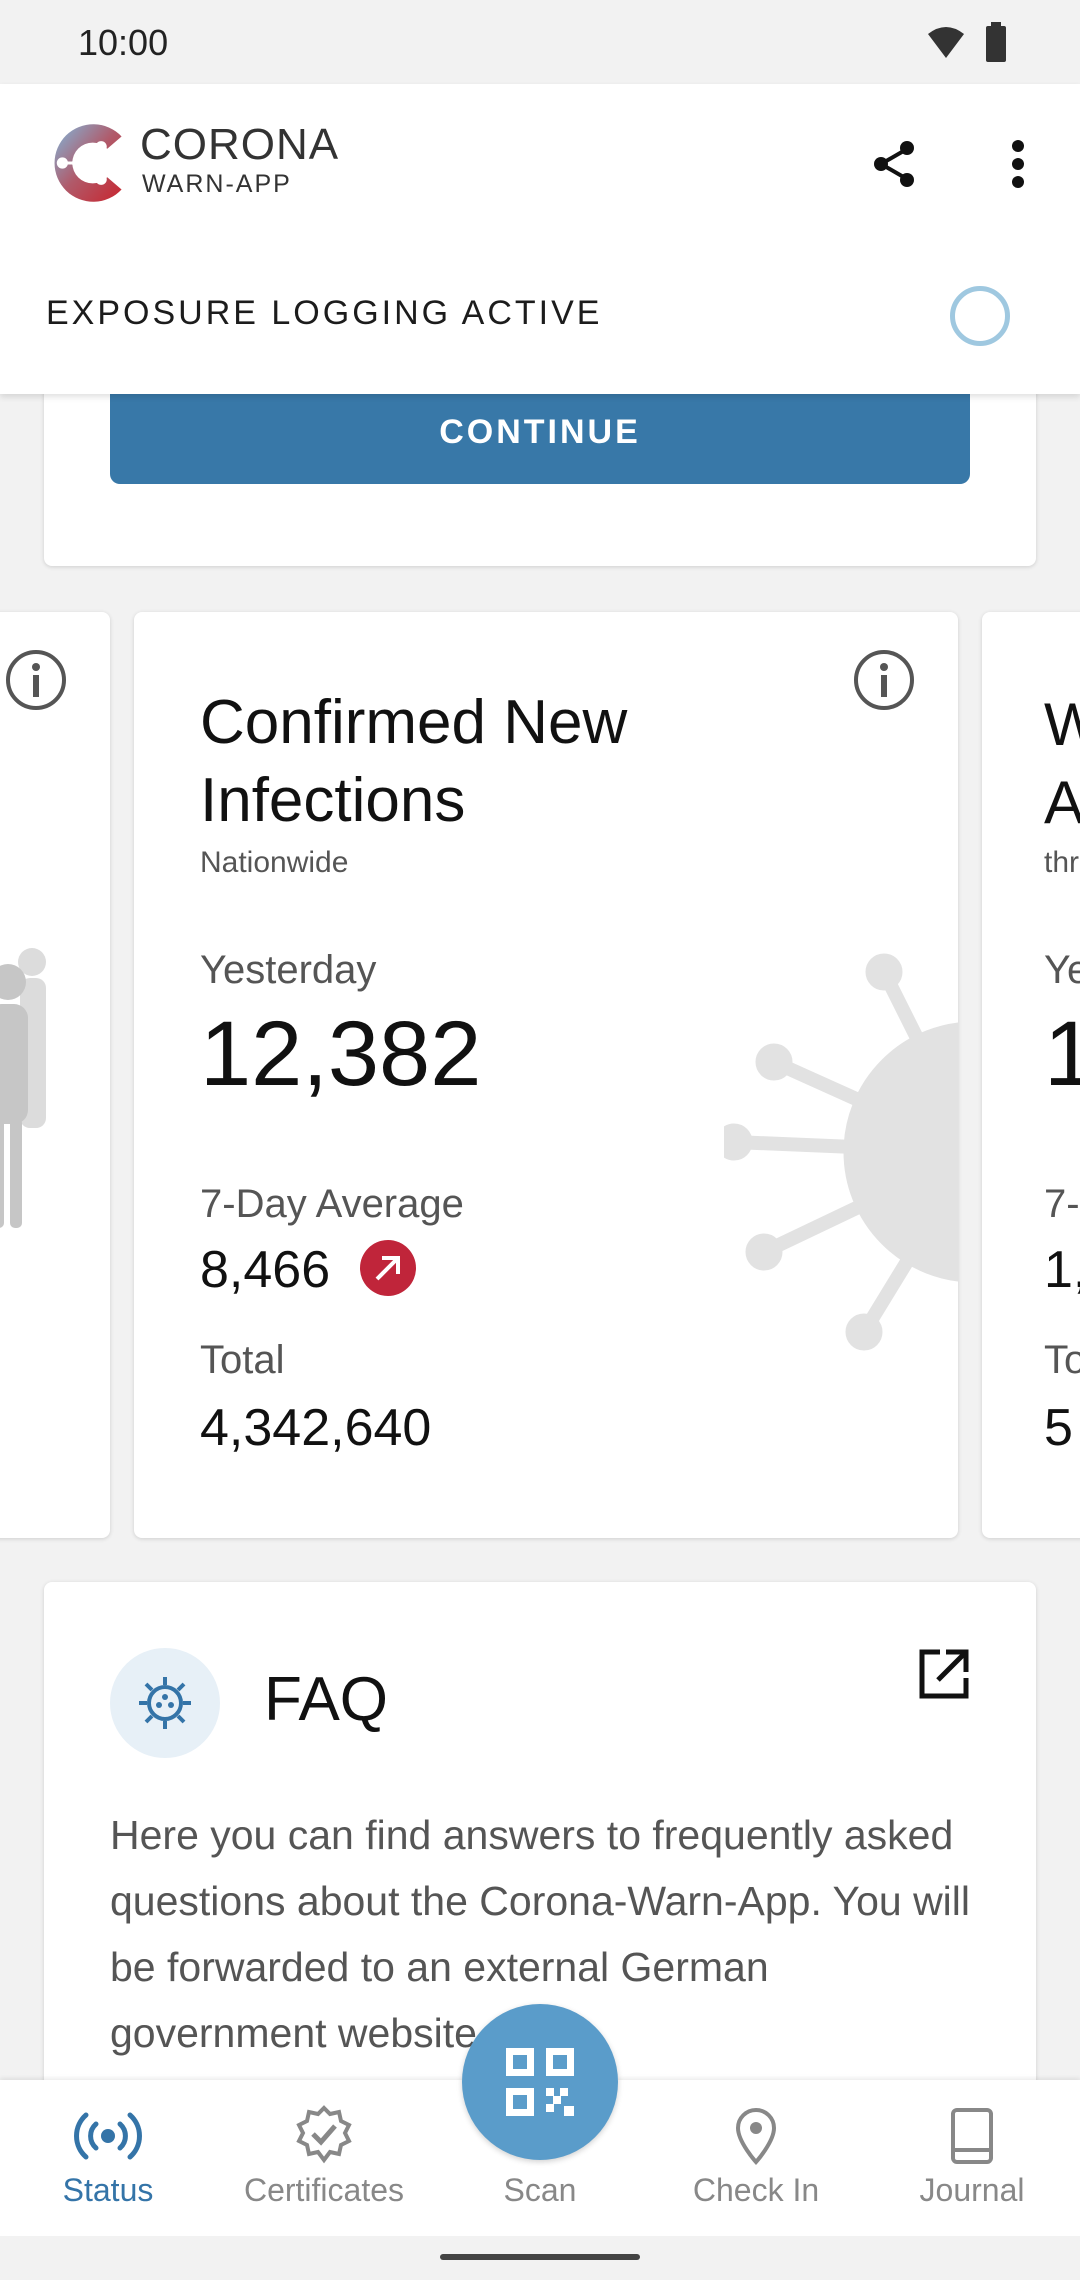 Image resolution: width=1080 pixels, height=2280 pixels. I want to click on total-value: 4,342,640, so click(316, 1428).